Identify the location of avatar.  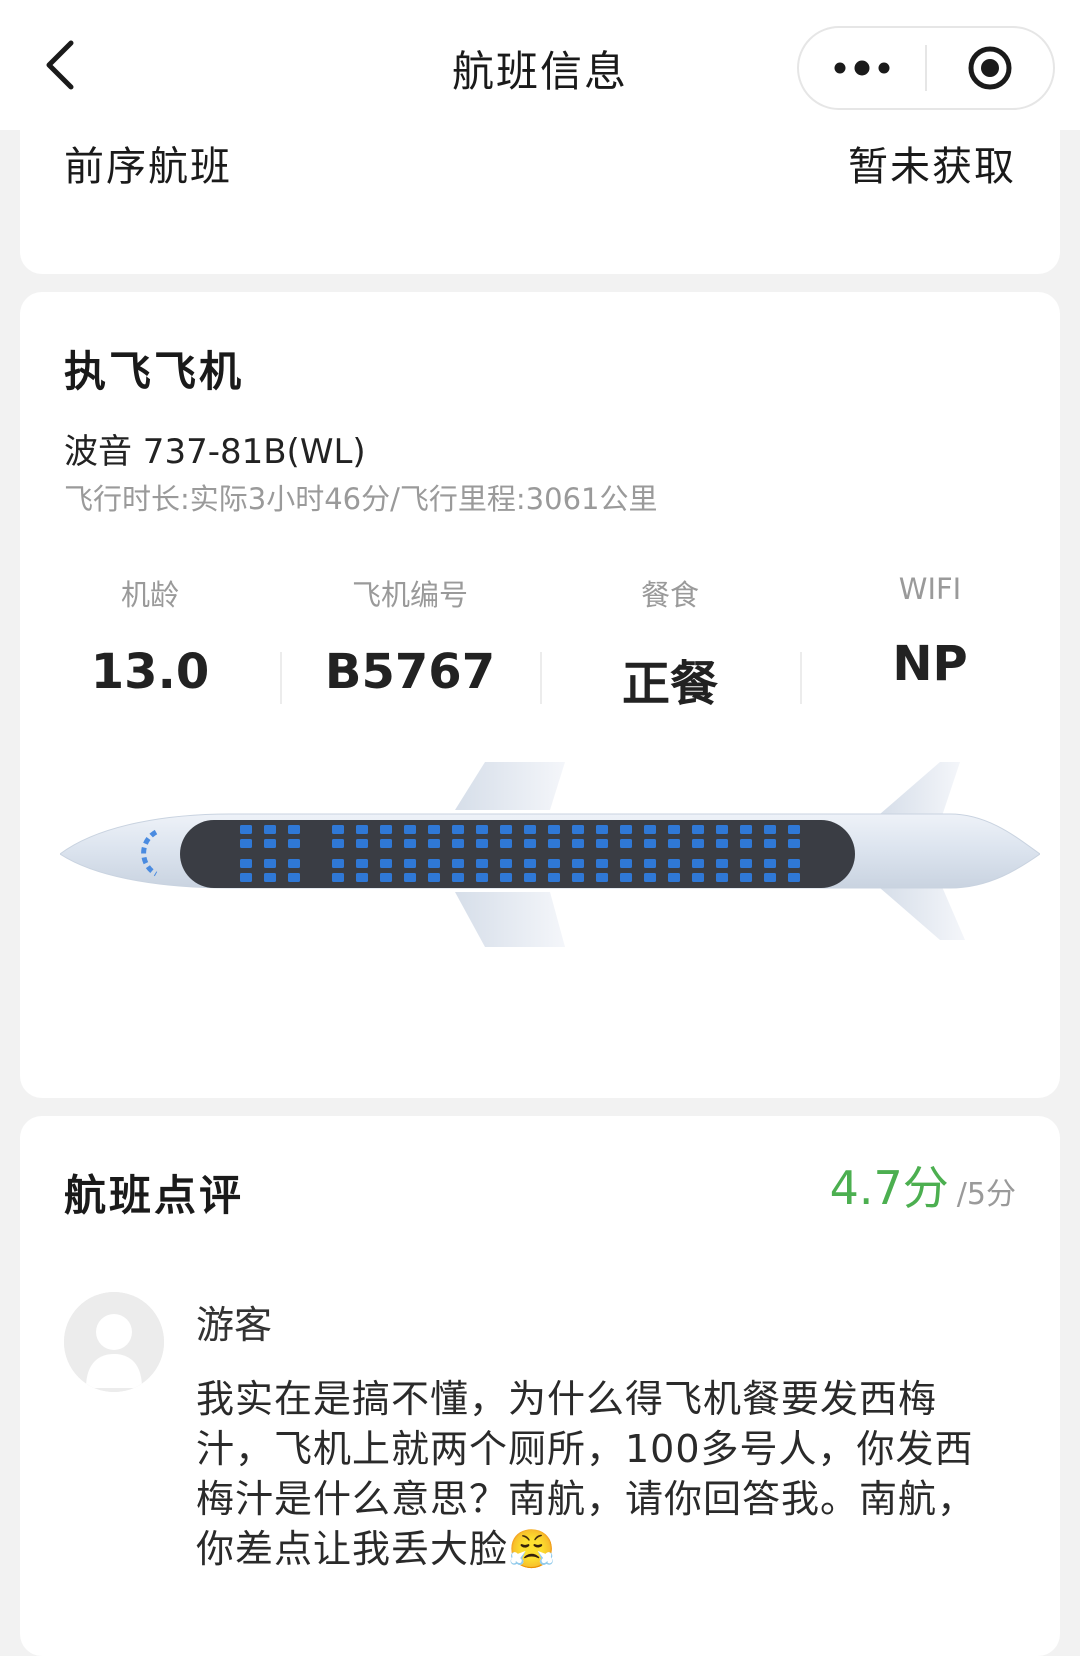
(114, 1342).